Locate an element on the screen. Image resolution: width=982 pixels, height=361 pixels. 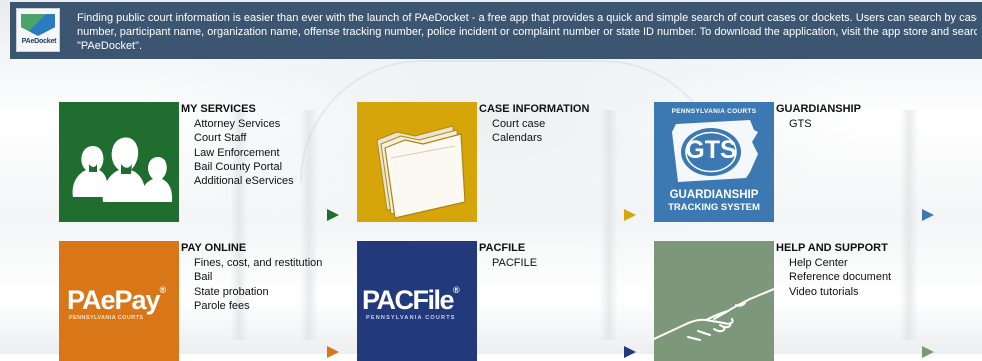
pacfile-title: PACFILE is located at coordinates (502, 248).